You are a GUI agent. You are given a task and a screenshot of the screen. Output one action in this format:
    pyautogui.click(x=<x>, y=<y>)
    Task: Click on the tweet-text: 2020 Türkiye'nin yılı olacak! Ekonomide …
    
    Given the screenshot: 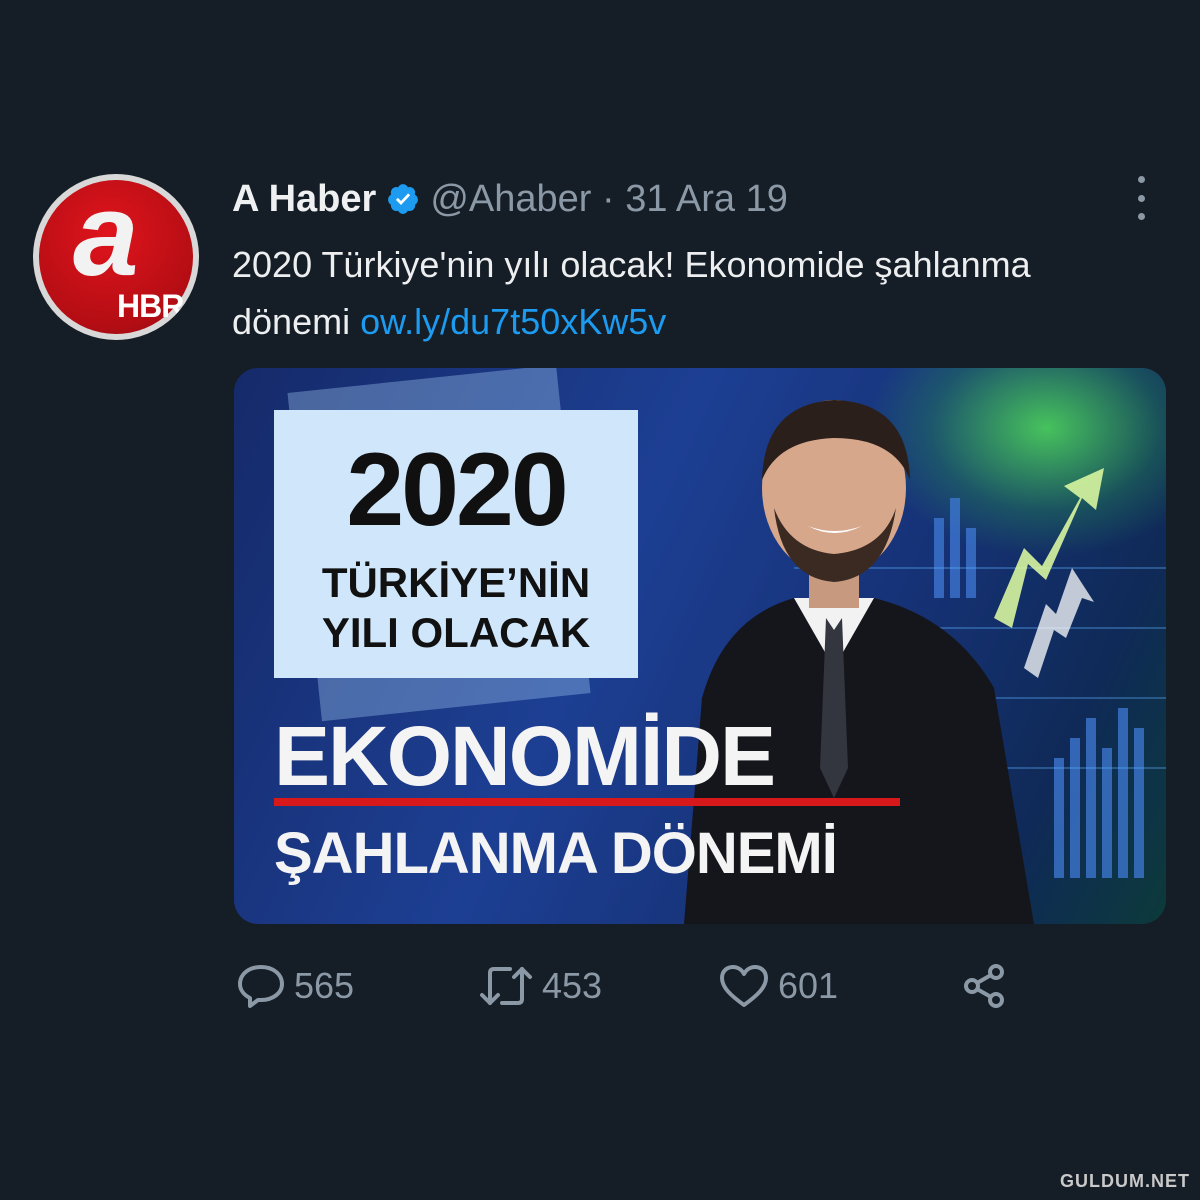 What is the action you would take?
    pyautogui.click(x=682, y=293)
    